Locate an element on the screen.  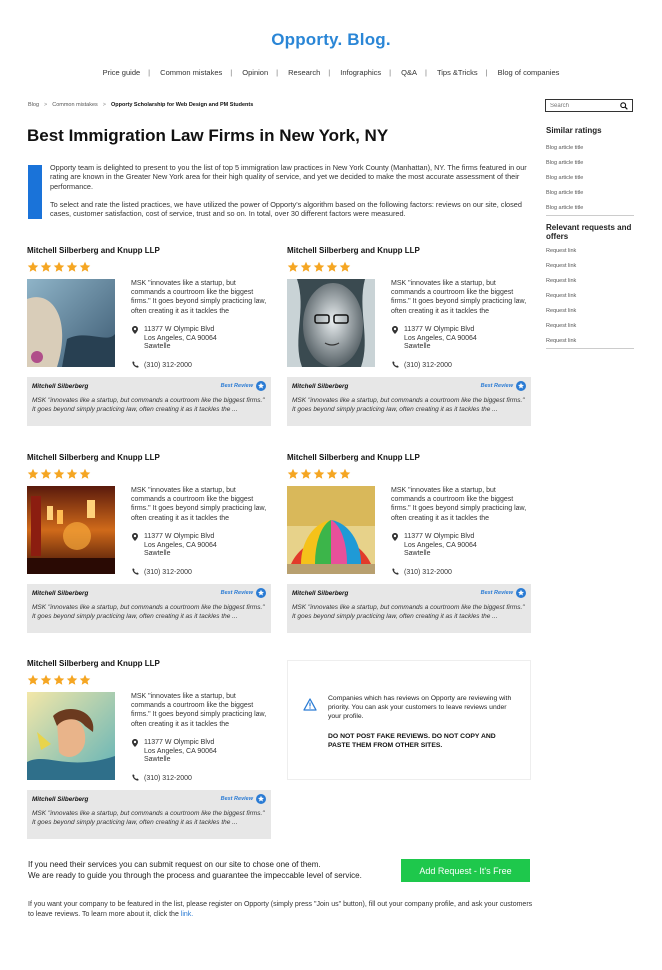
search-box is located at coordinates (589, 105).